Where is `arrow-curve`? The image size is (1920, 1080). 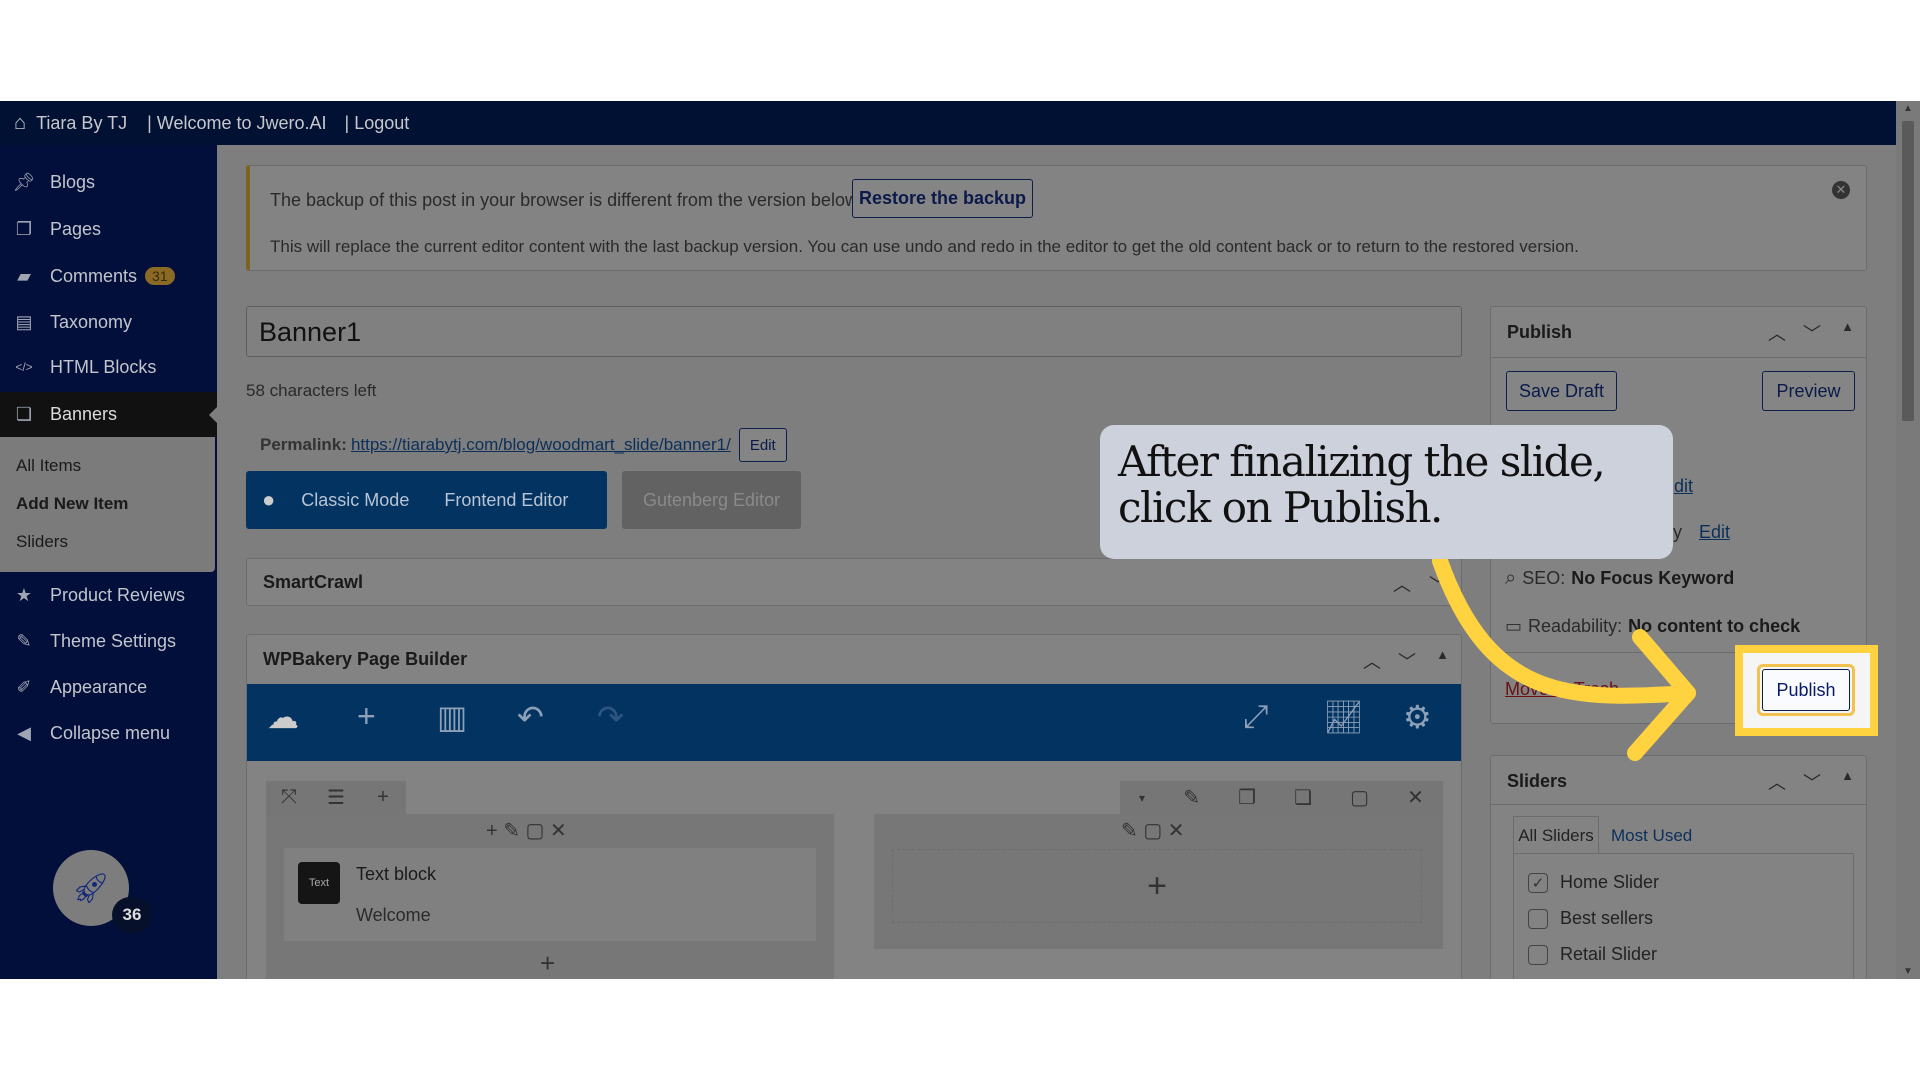
arrow-curve is located at coordinates (1564, 628).